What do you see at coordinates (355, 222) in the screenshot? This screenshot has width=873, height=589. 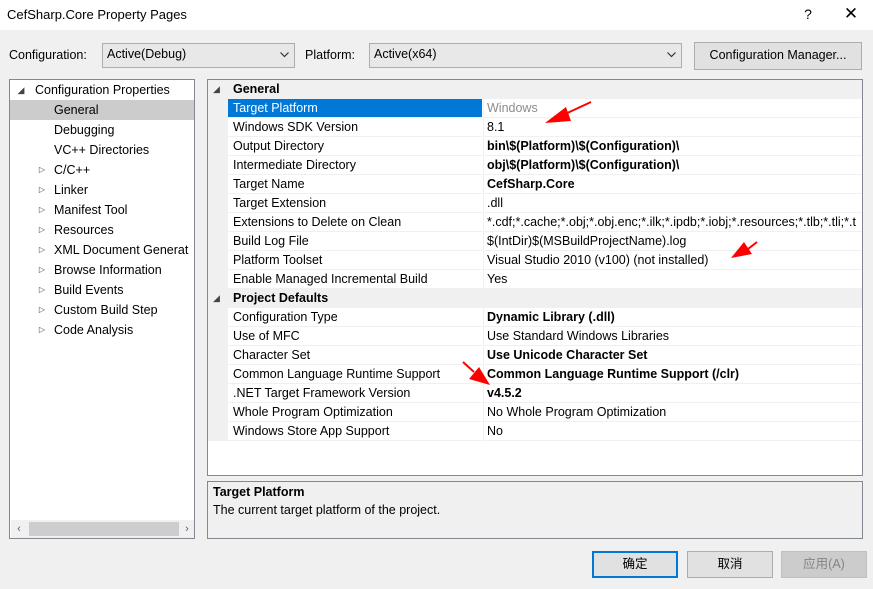 I see `property-name: Extensions to Delete on Clean` at bounding box center [355, 222].